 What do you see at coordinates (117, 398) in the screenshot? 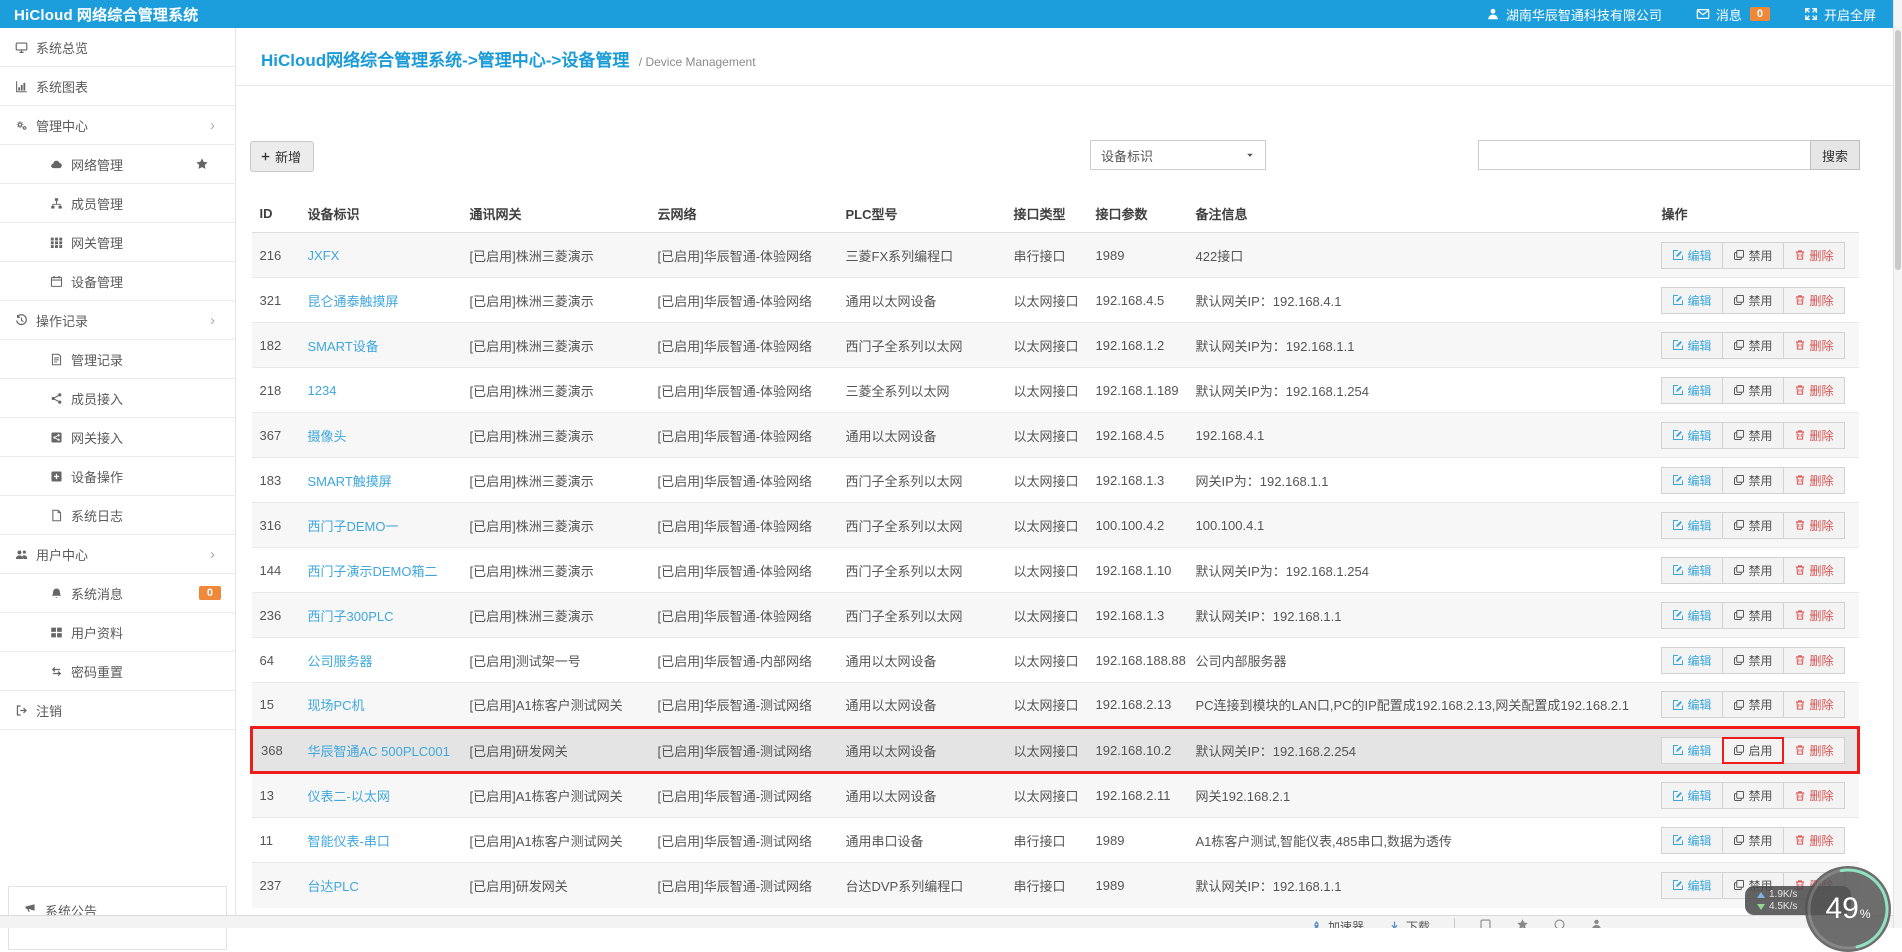
I see `sidebar-item-member-access: 成员接入` at bounding box center [117, 398].